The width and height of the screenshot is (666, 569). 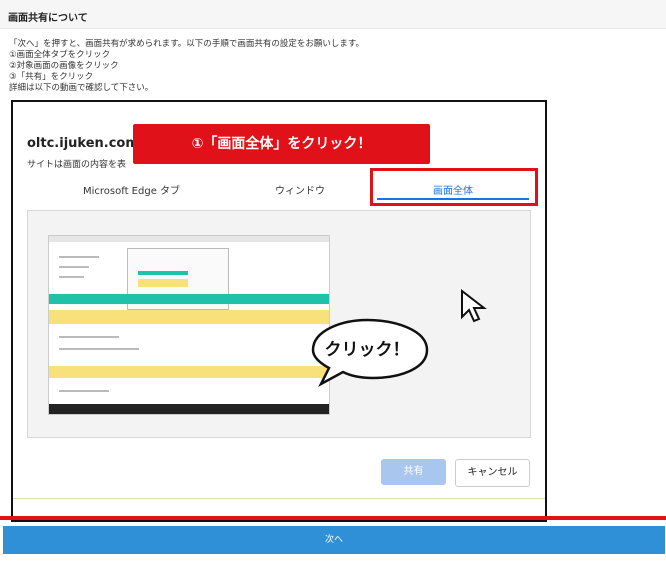 What do you see at coordinates (189, 299) in the screenshot?
I see `thumb-teal-bar` at bounding box center [189, 299].